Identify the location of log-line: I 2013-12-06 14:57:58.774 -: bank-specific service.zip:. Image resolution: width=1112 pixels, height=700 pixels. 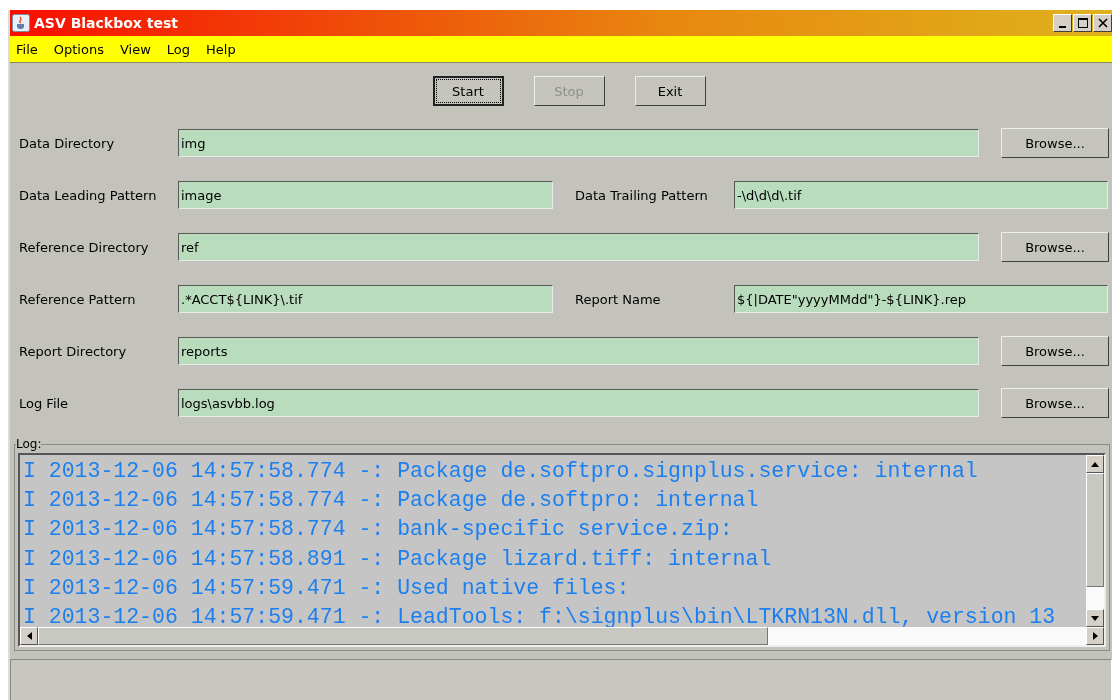
(378, 530).